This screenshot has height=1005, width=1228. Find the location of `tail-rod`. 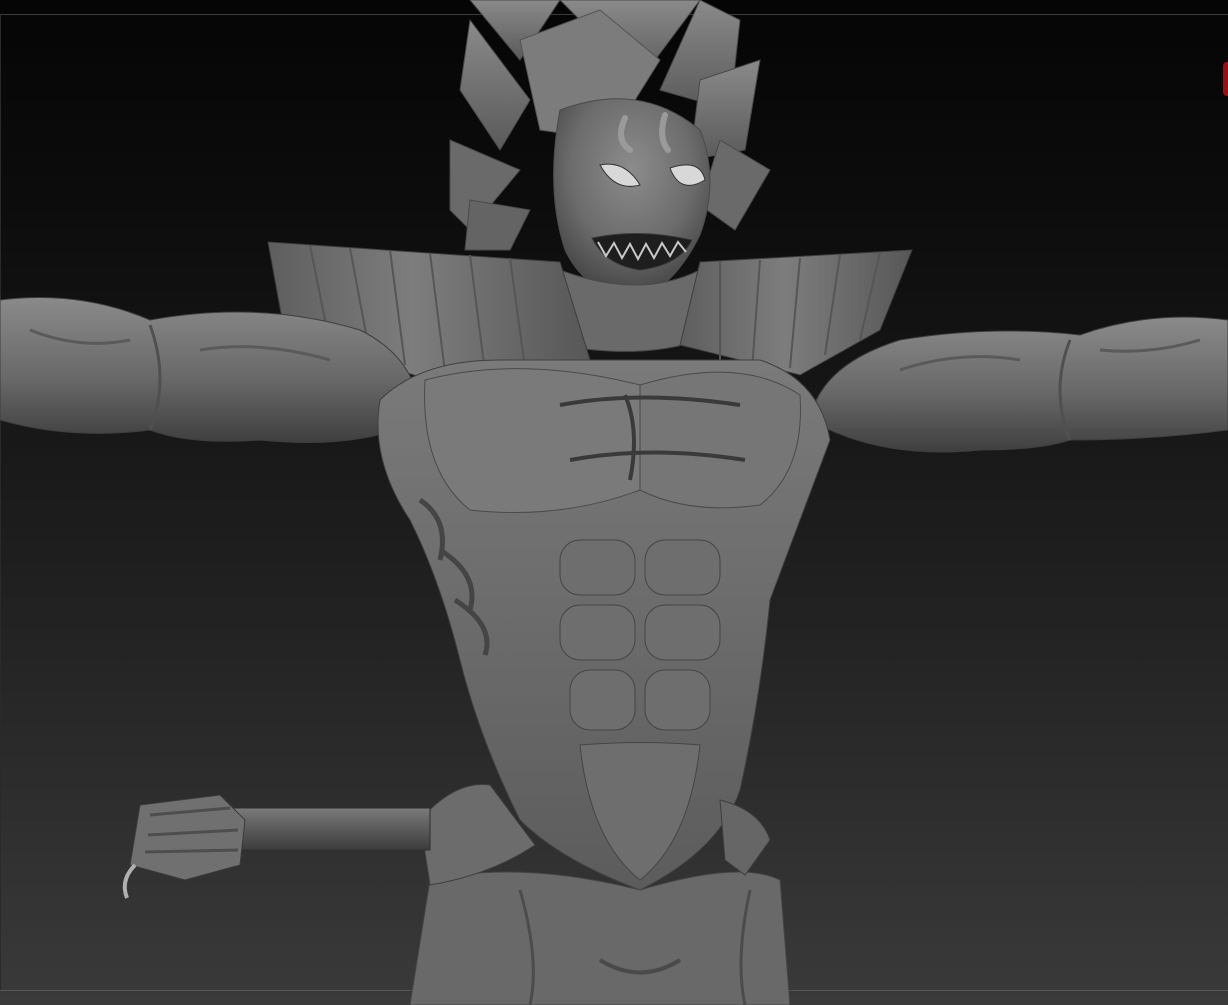

tail-rod is located at coordinates (276, 846).